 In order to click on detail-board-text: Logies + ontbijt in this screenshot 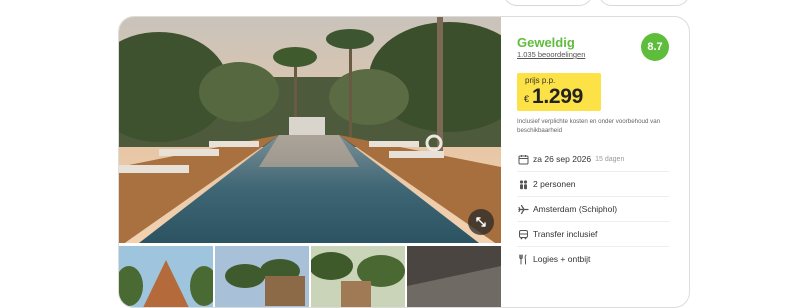, I will do `click(562, 259)`.